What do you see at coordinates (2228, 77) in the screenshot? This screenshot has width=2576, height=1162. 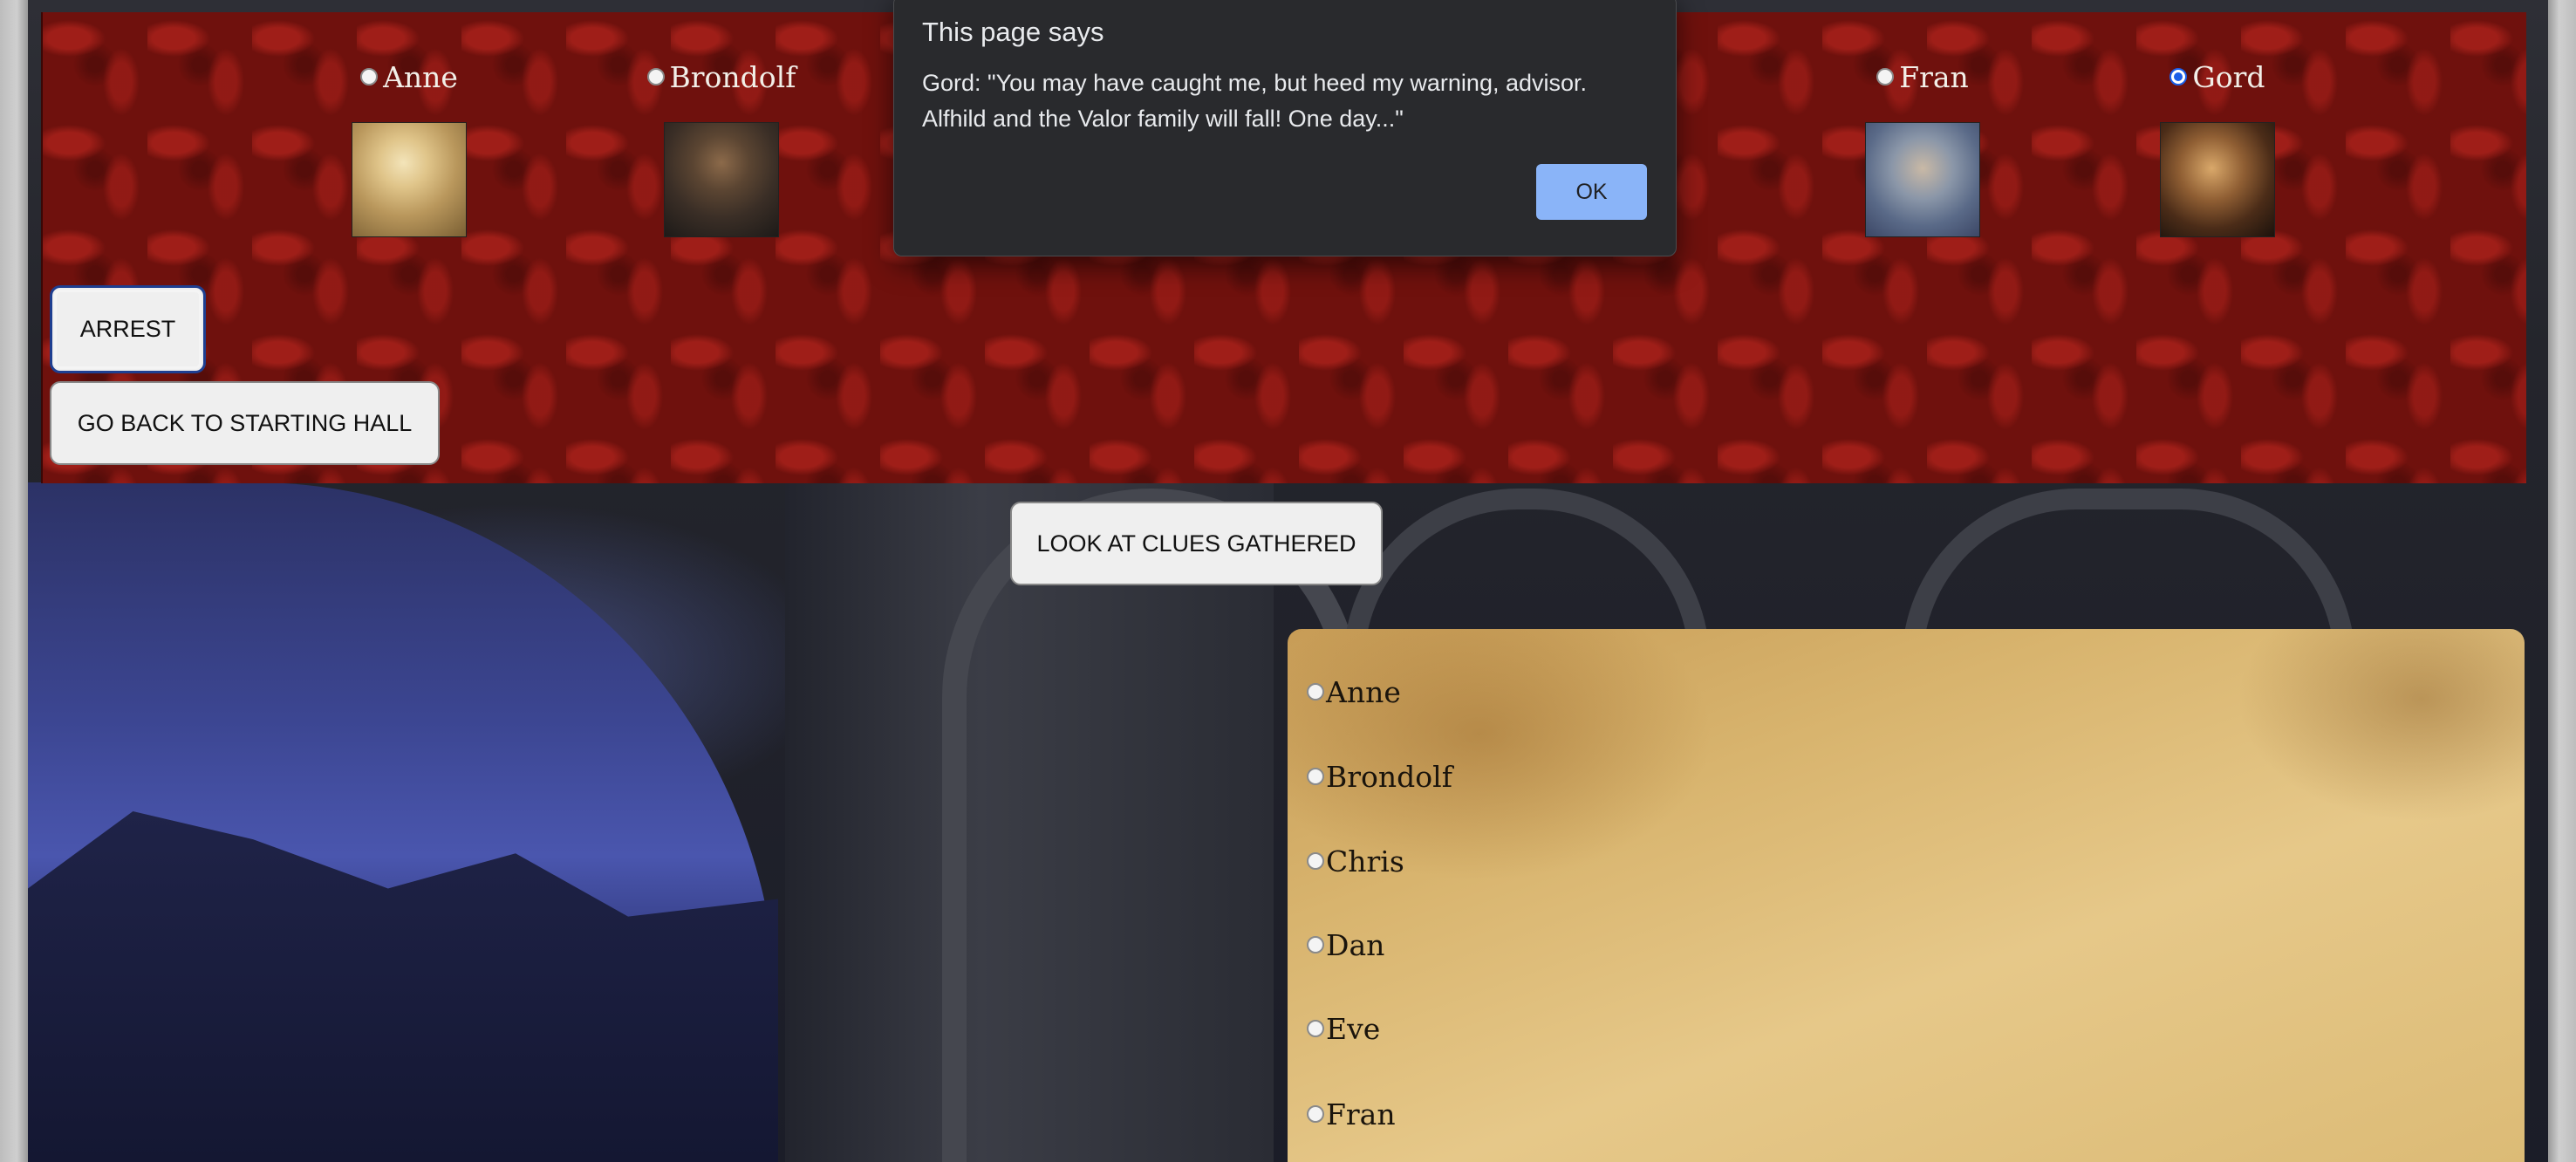 I see `suspect-label: Gord` at bounding box center [2228, 77].